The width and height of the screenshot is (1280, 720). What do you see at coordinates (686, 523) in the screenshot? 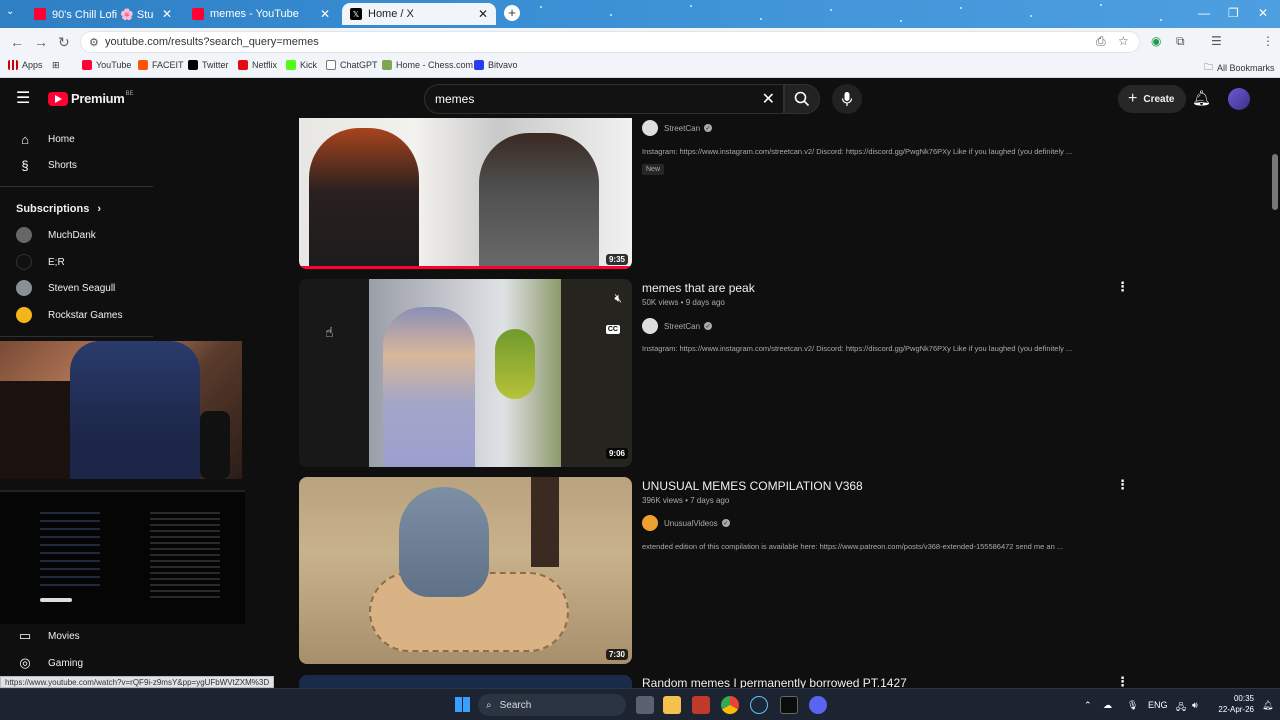
I see `channel-link: UnusualVideos ✓` at bounding box center [686, 523].